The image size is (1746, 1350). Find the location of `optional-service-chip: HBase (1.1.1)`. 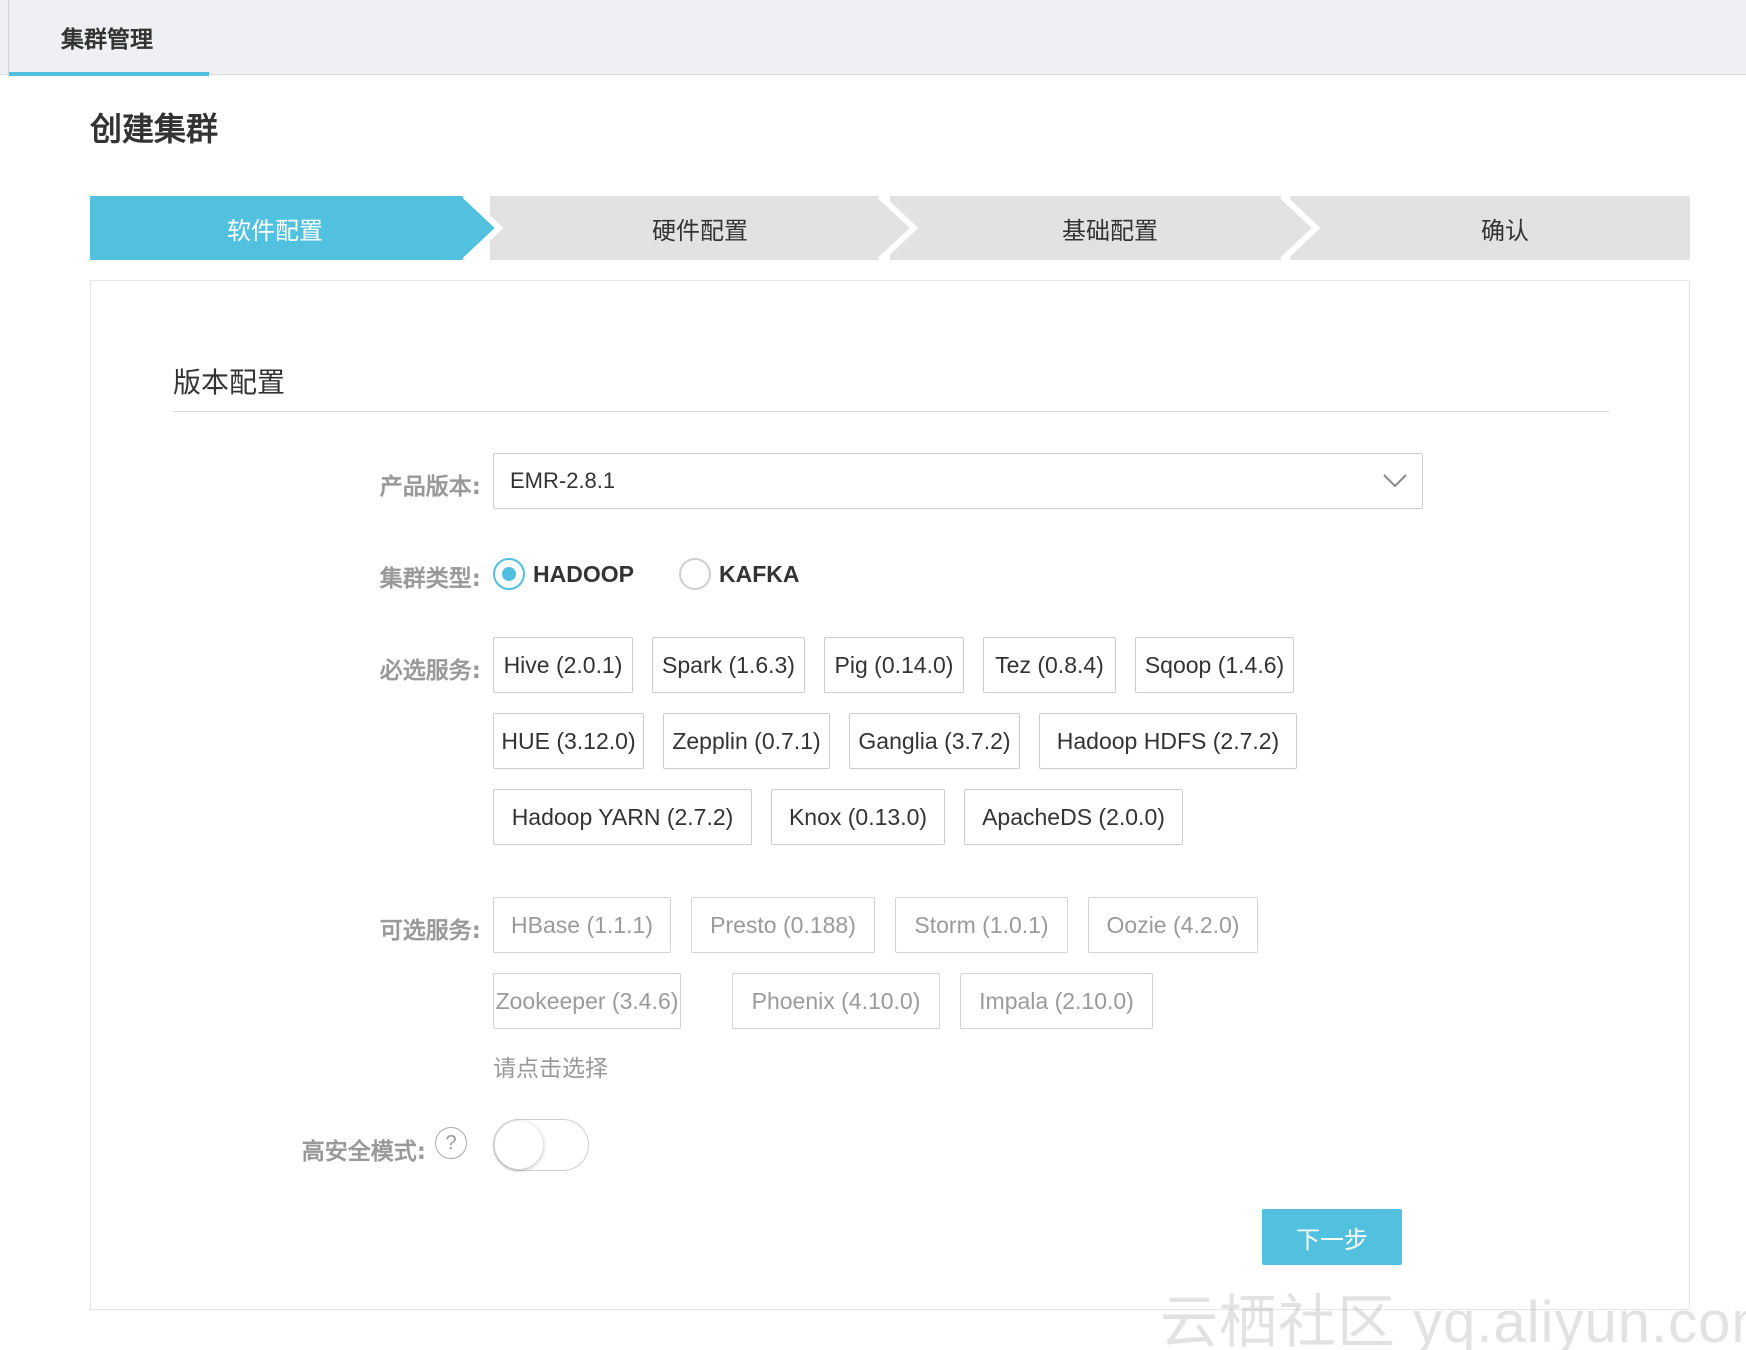

optional-service-chip: HBase (1.1.1) is located at coordinates (582, 925).